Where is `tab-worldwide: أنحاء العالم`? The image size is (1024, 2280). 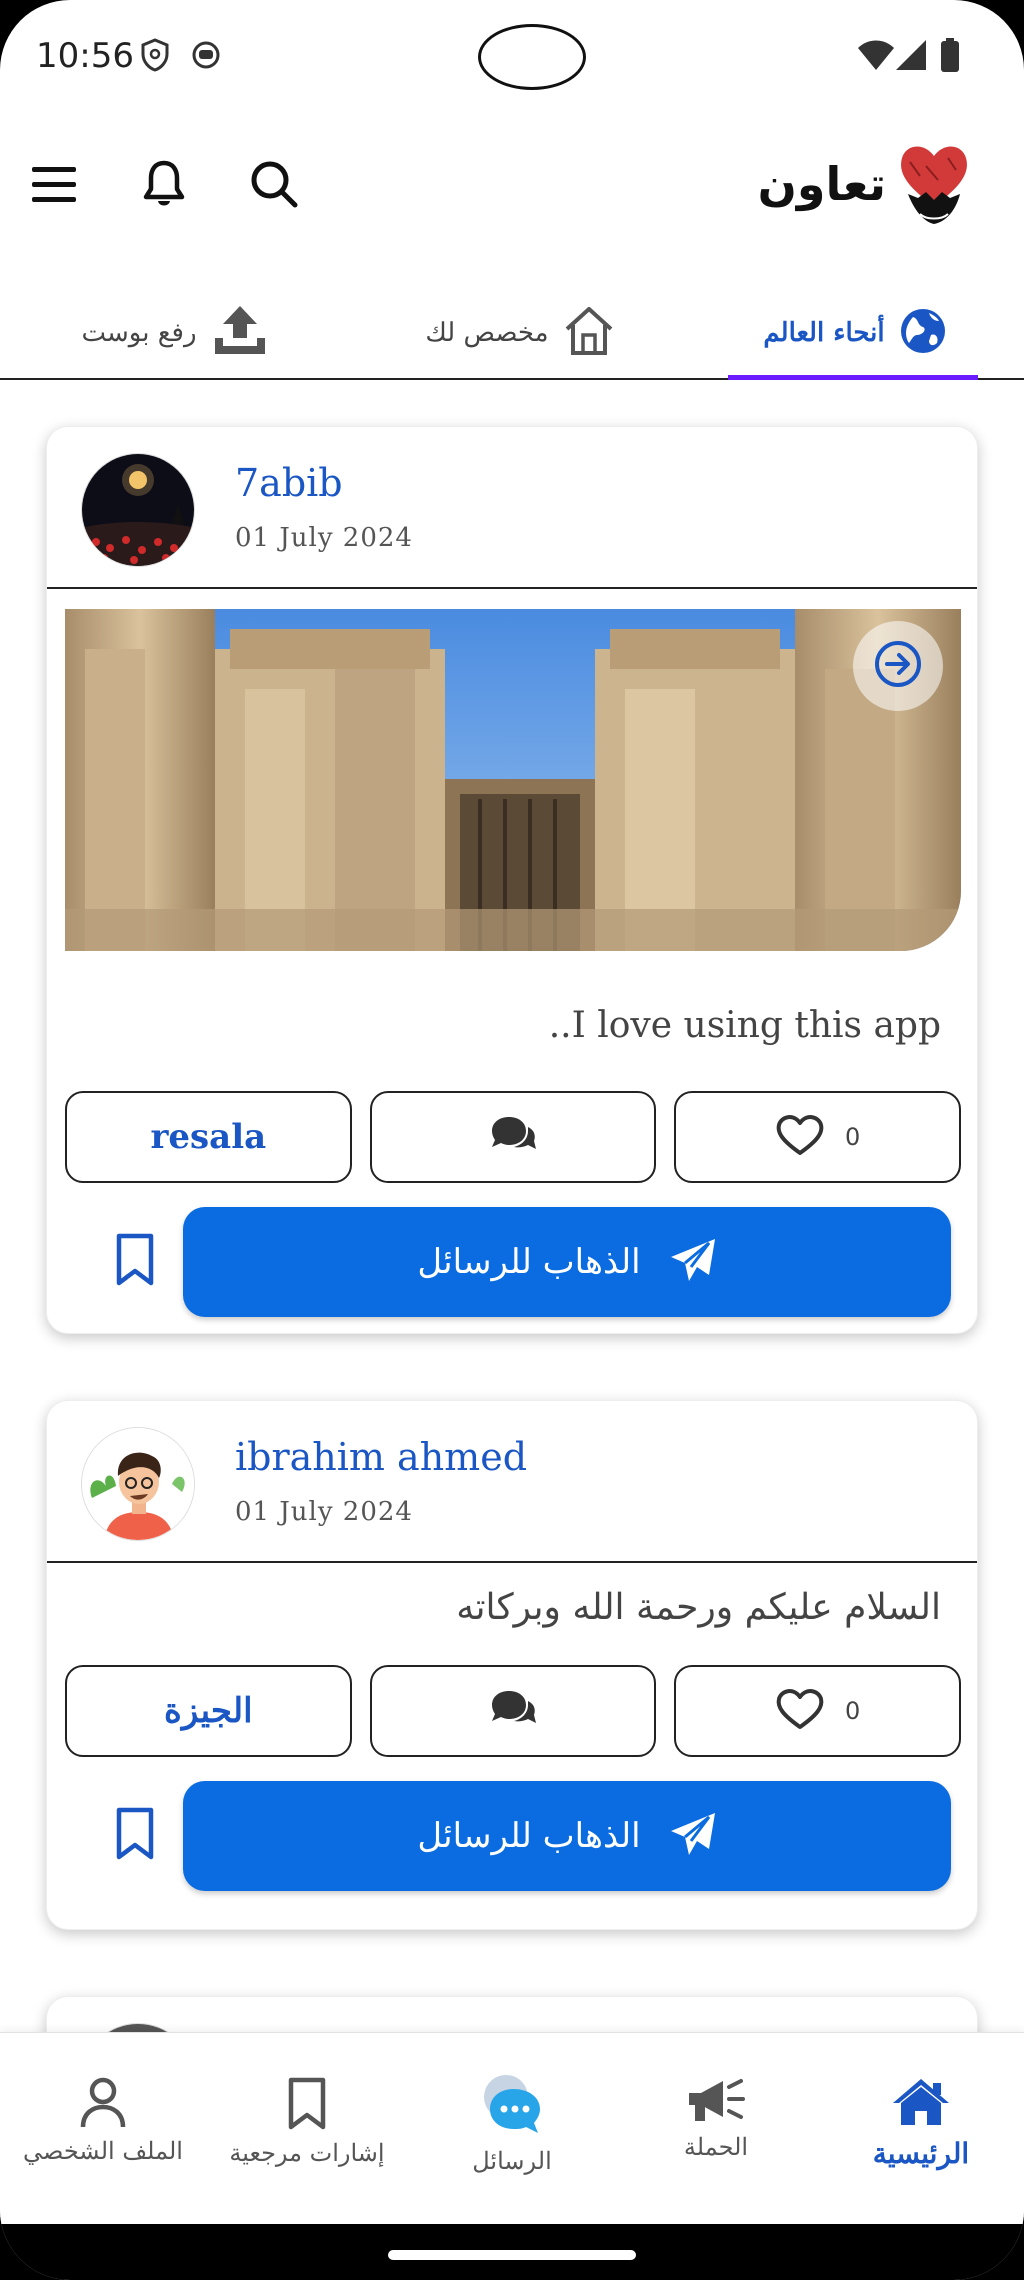 tab-worldwide: أنحاء العالم is located at coordinates (855, 333).